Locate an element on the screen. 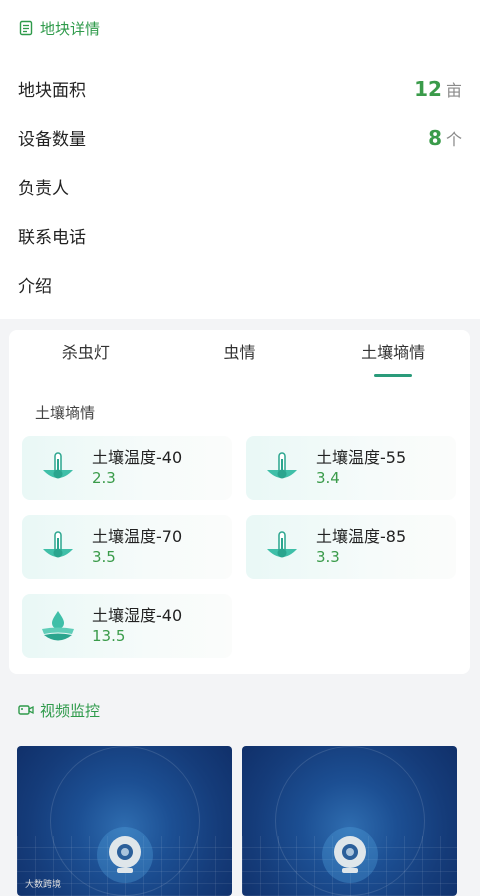 The height and width of the screenshot is (896, 480). soil-moisture-icon is located at coordinates (58, 626).